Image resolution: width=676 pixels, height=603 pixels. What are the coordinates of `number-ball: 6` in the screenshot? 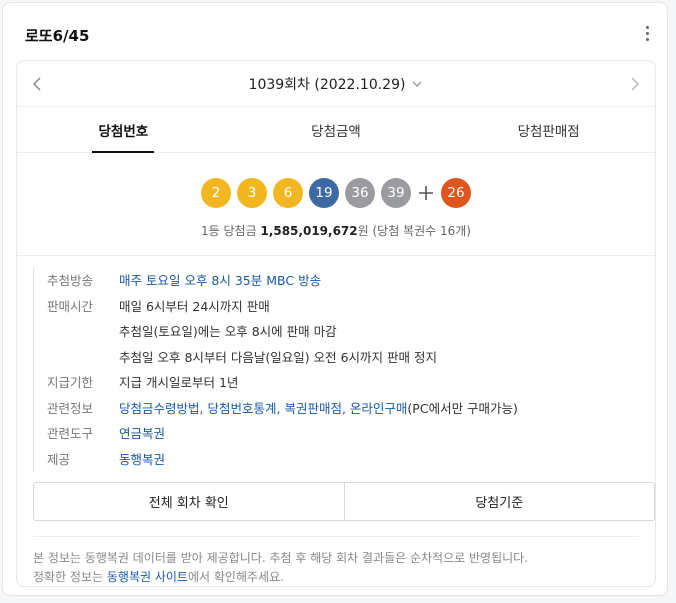 It's located at (288, 193).